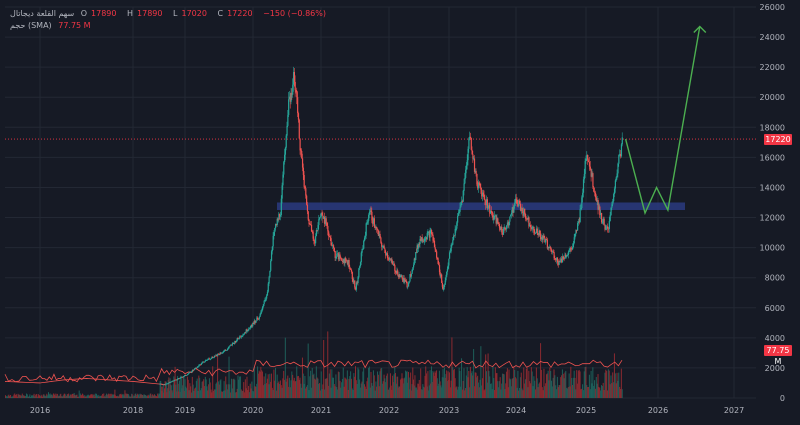  What do you see at coordinates (516, 410) in the screenshot?
I see `x-tick-label: 2024` at bounding box center [516, 410].